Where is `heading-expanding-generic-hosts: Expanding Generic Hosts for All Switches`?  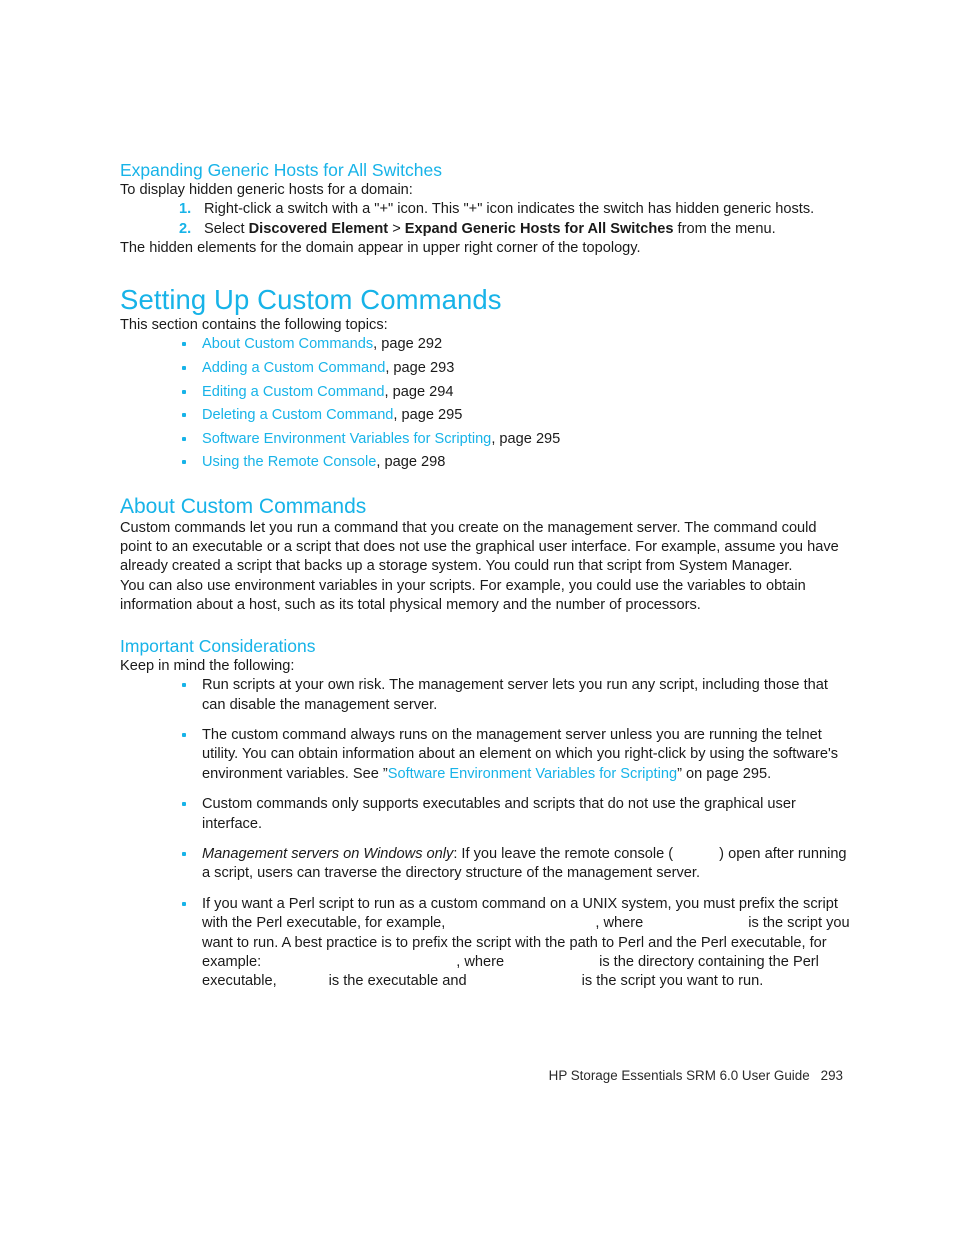
heading-expanding-generic-hosts: Expanding Generic Hosts for All Switches is located at coordinates (281, 170).